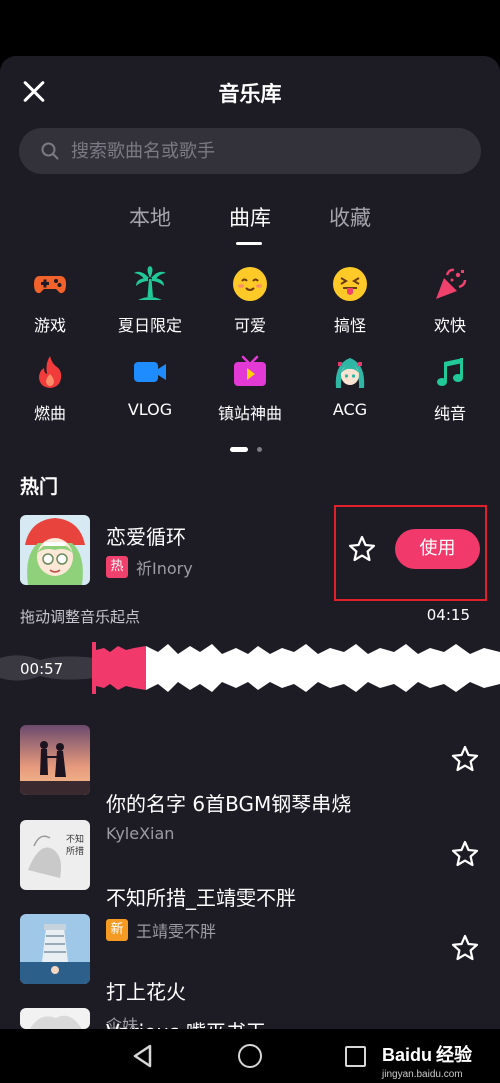 The image size is (500, 1083). Describe the element at coordinates (117, 930) in the screenshot. I see `new-badge: 新` at that location.